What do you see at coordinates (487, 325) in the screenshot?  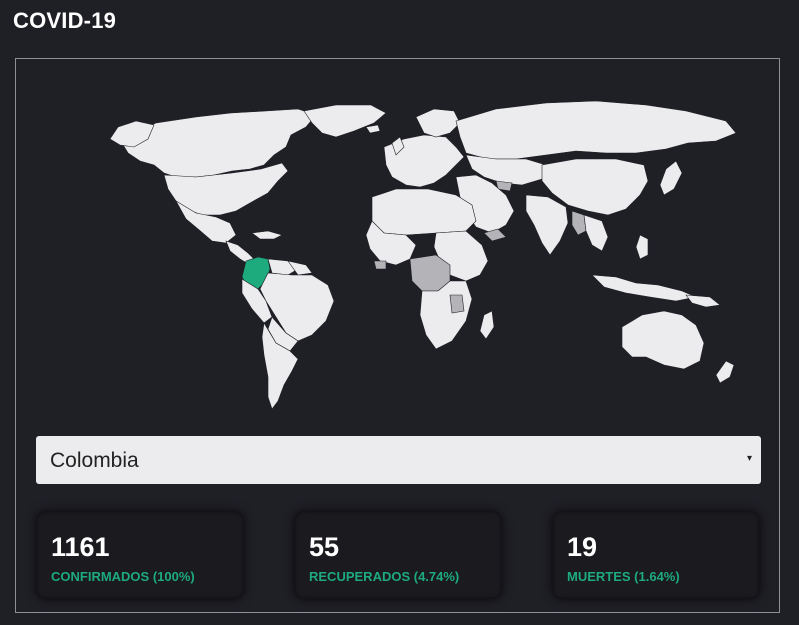 I see `map-country-madagascar` at bounding box center [487, 325].